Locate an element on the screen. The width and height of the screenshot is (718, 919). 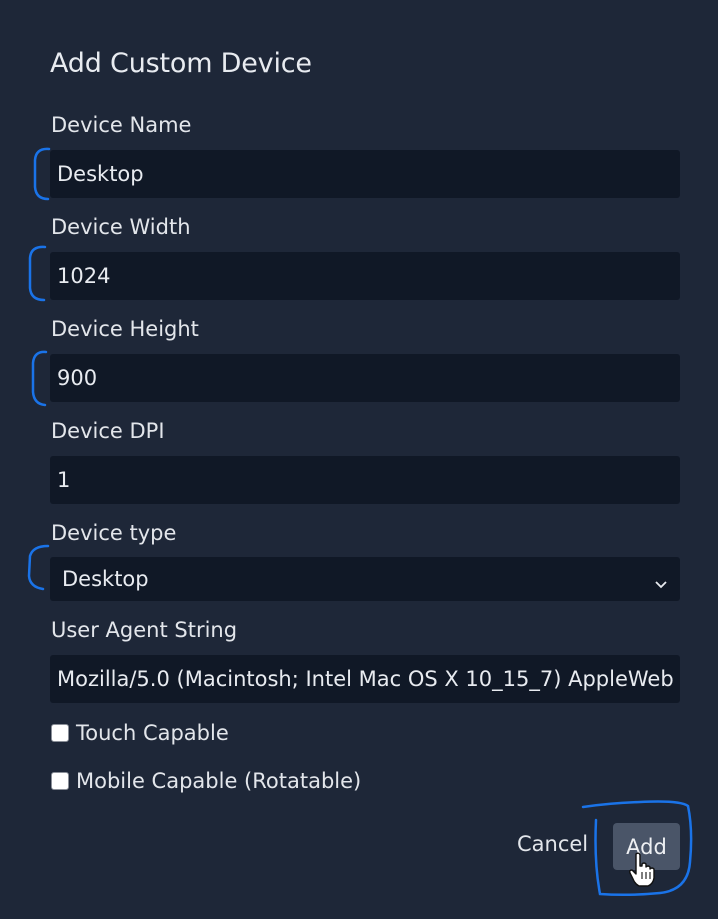
mobile-capable-row: Mobile Capable (Rotatable) is located at coordinates (206, 781).